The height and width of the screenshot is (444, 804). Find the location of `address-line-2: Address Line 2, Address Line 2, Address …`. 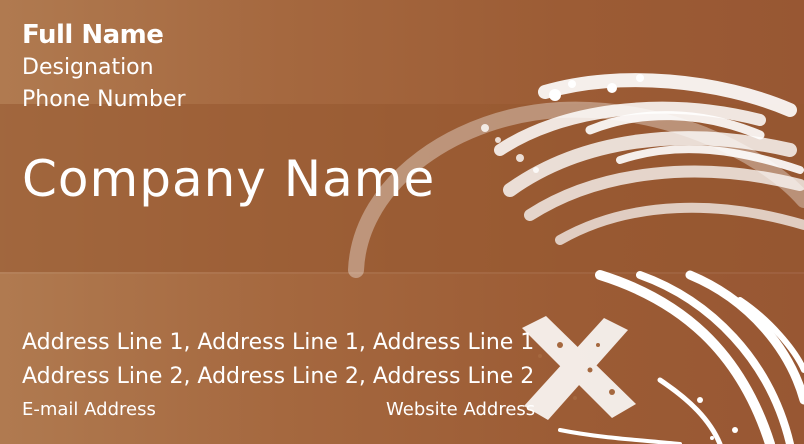

address-line-2: Address Line 2, Address Line 2, Address … is located at coordinates (278, 376).